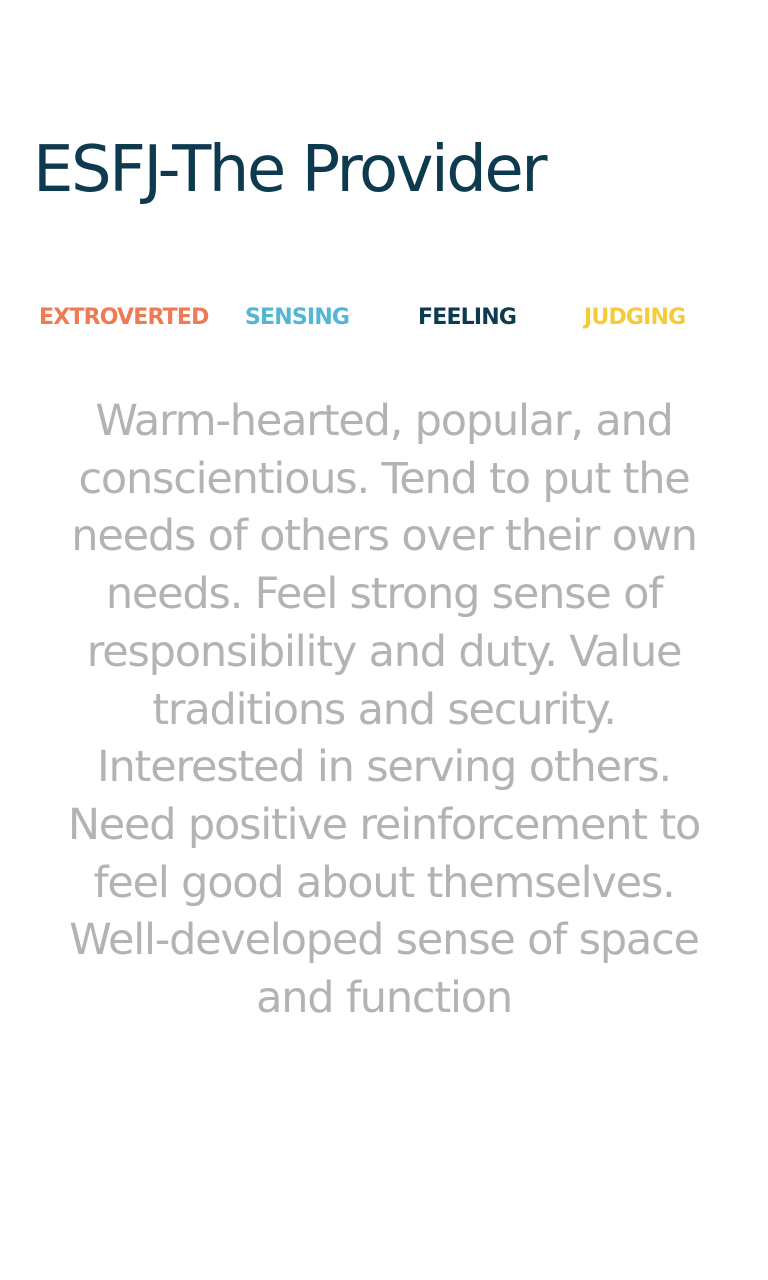  What do you see at coordinates (467, 317) in the screenshot?
I see `trait-feeling: FEELING` at bounding box center [467, 317].